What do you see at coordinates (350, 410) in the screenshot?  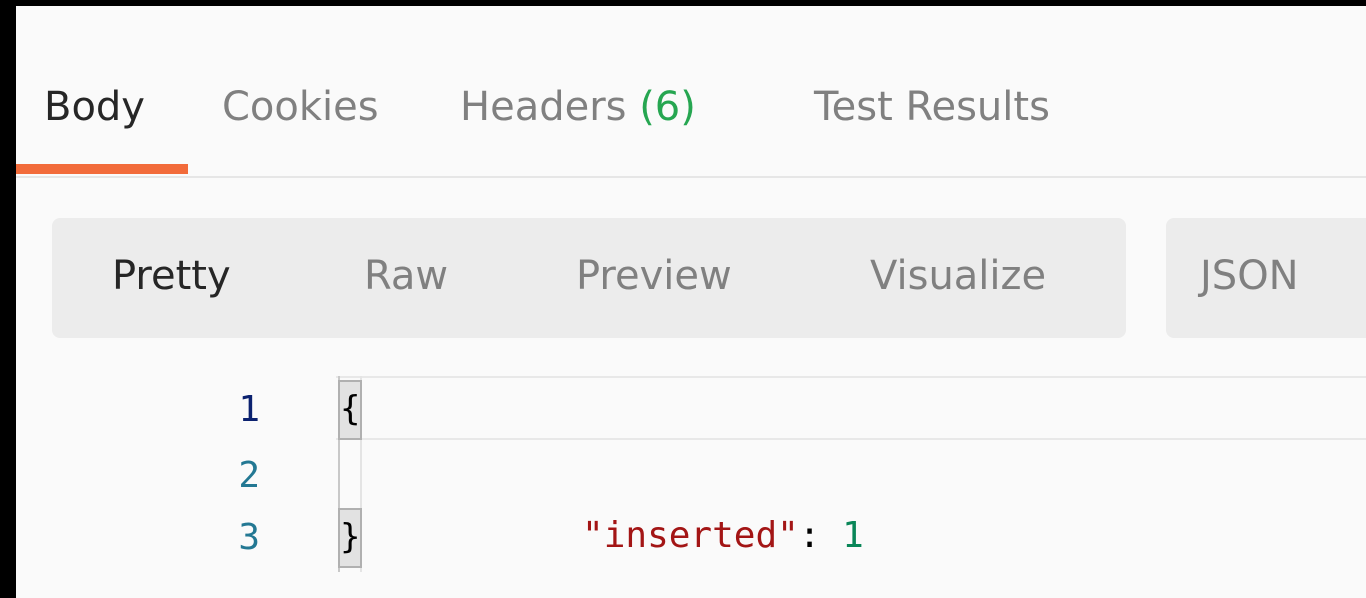 I see `open-brace: {` at bounding box center [350, 410].